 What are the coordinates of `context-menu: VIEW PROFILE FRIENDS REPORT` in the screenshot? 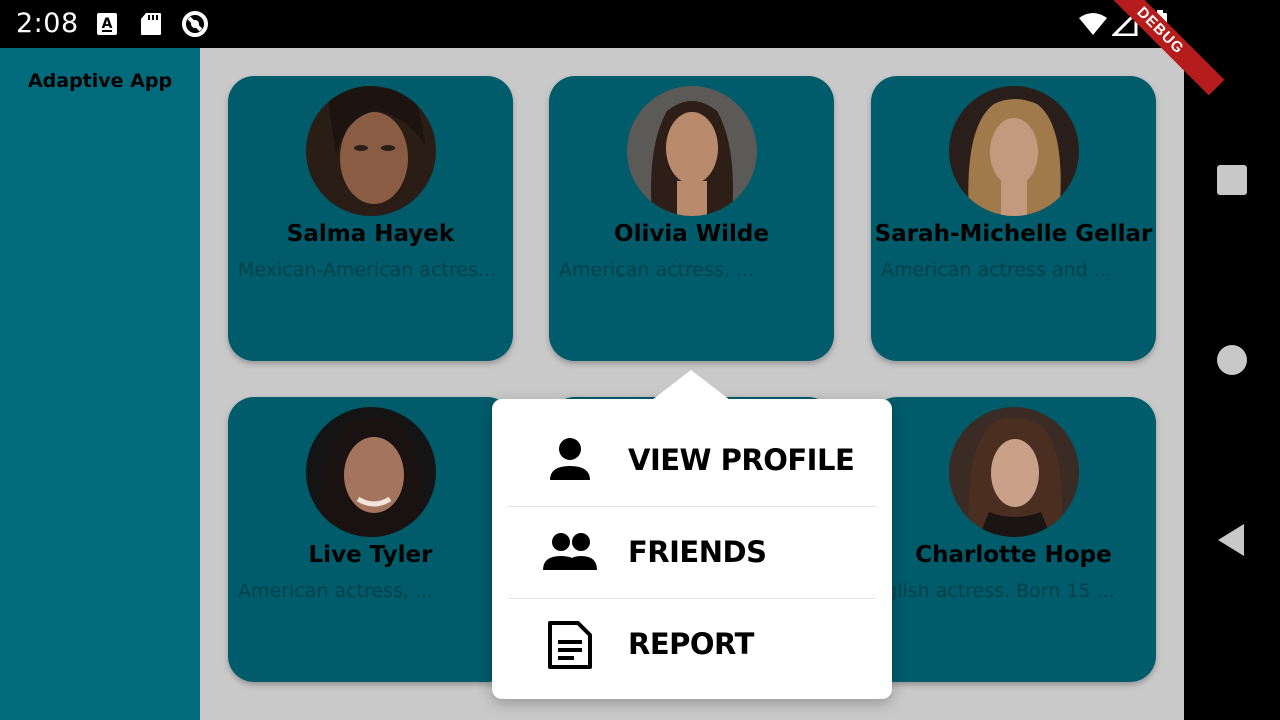 It's located at (692, 549).